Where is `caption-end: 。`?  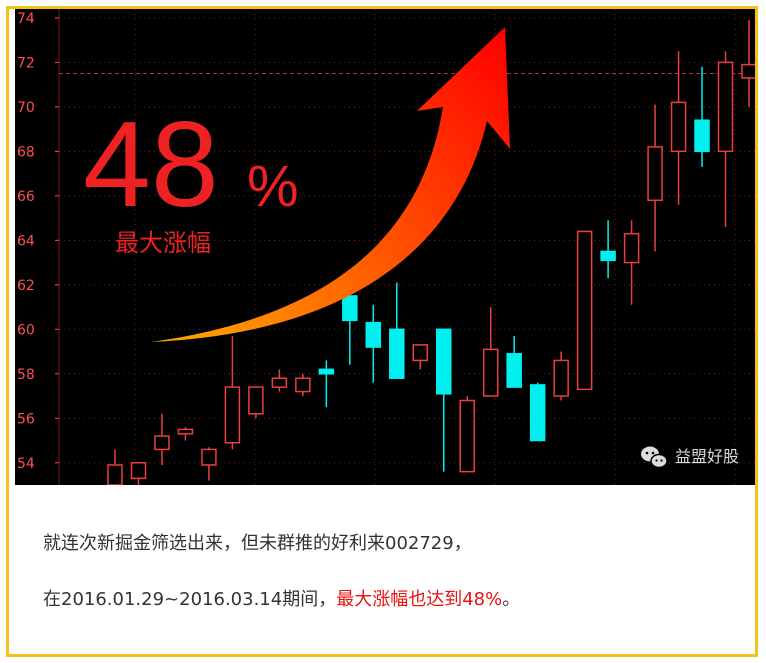 caption-end: 。 is located at coordinates (511, 599).